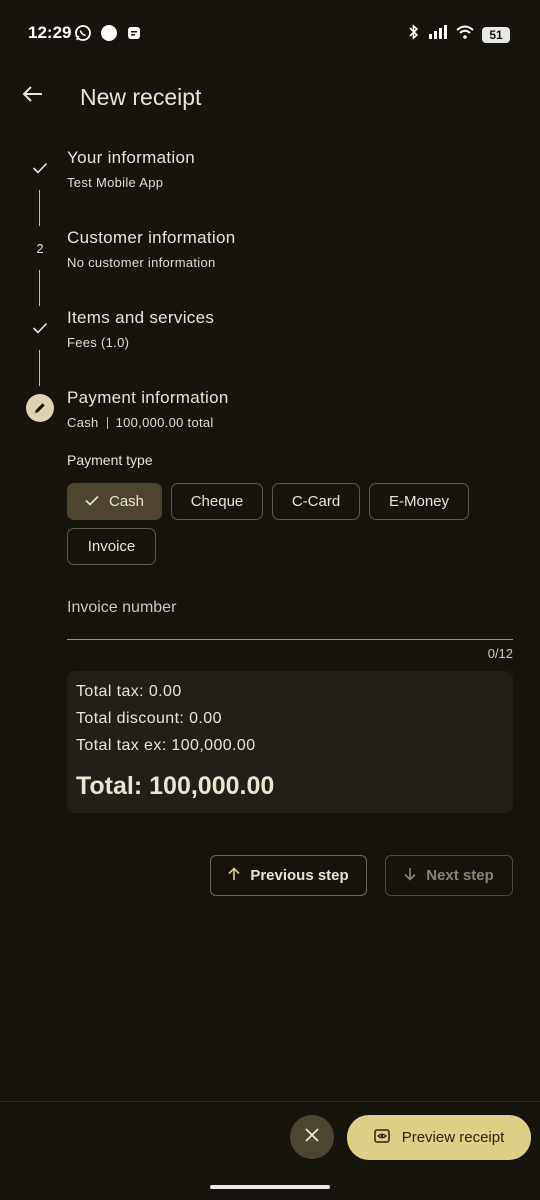 This screenshot has width=540, height=1200. What do you see at coordinates (410, 876) in the screenshot?
I see `arrow-down-icon` at bounding box center [410, 876].